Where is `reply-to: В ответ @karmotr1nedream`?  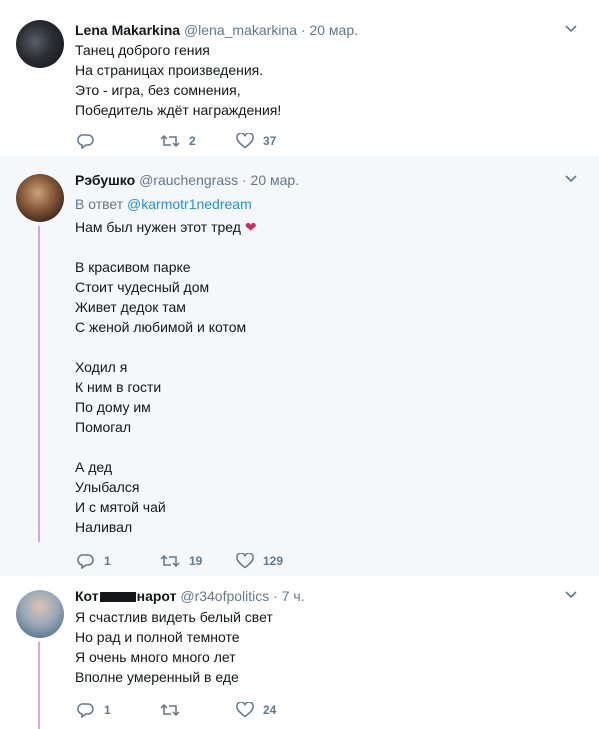
reply-to: В ответ @karmotr1nedream is located at coordinates (163, 204).